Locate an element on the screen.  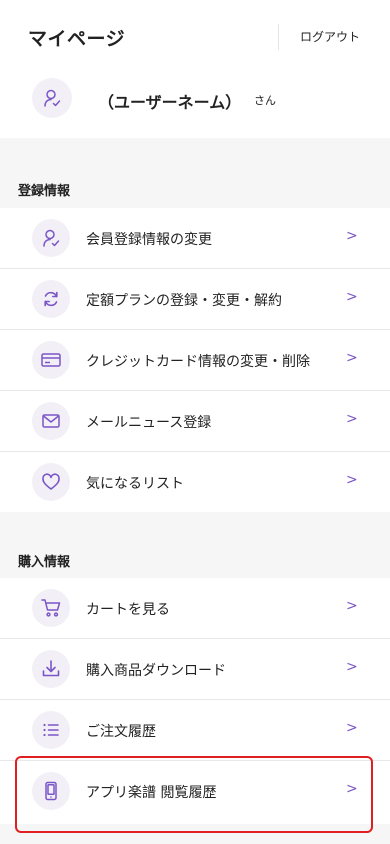
cart-icon is located at coordinates (51, 608).